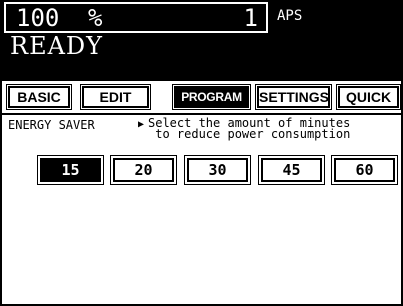 Image resolution: width=403 pixels, height=306 pixels. What do you see at coordinates (57, 46) in the screenshot?
I see `status-message: READY` at bounding box center [57, 46].